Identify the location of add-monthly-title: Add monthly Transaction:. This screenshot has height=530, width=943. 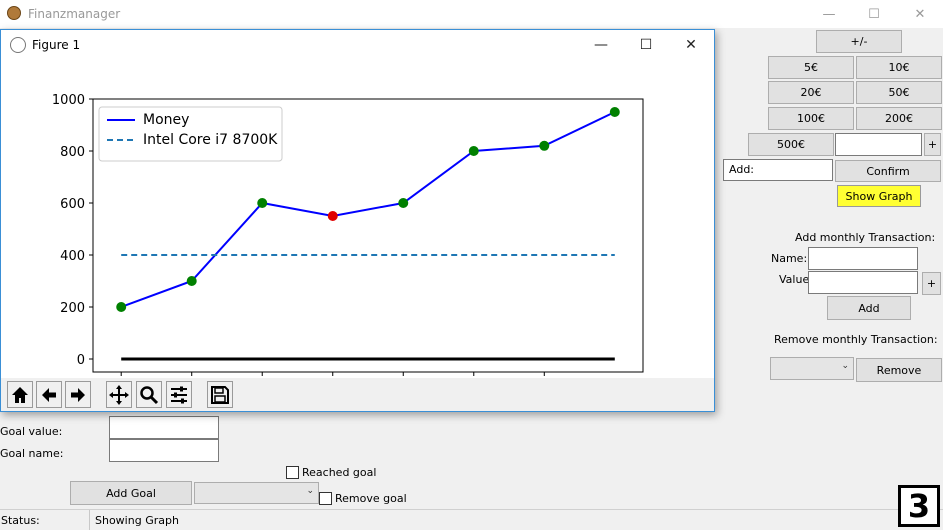
(865, 237).